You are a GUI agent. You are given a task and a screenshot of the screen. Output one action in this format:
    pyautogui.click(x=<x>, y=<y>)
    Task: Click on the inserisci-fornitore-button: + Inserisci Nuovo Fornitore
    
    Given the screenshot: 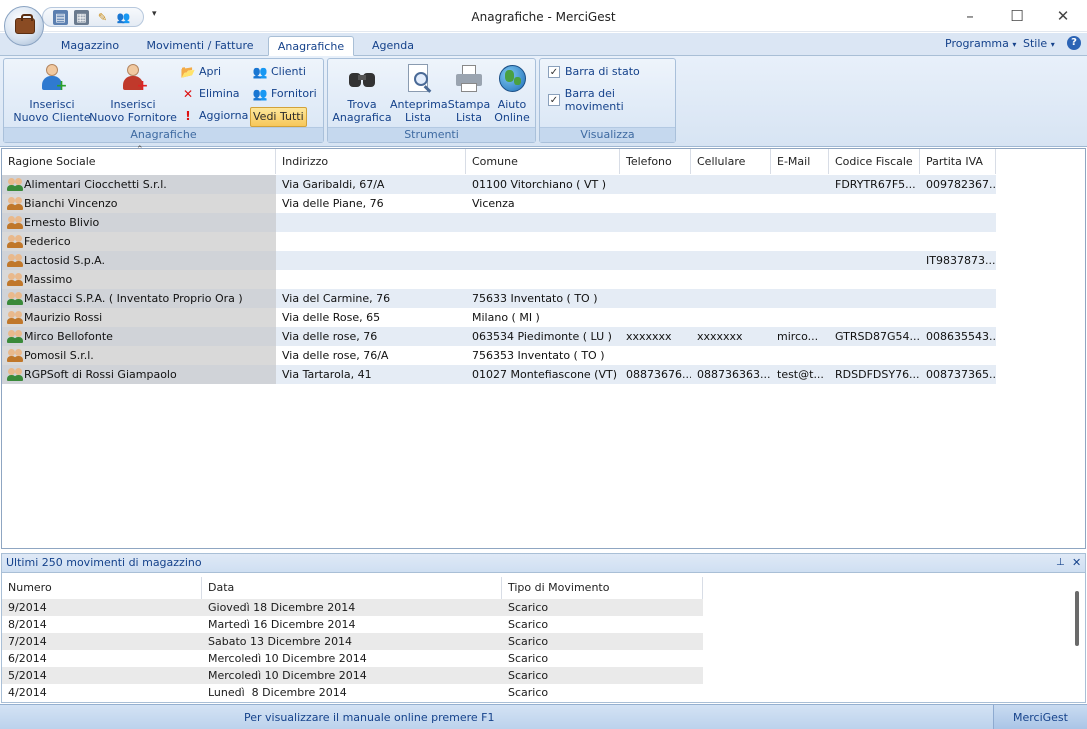 What is the action you would take?
    pyautogui.click(x=133, y=93)
    